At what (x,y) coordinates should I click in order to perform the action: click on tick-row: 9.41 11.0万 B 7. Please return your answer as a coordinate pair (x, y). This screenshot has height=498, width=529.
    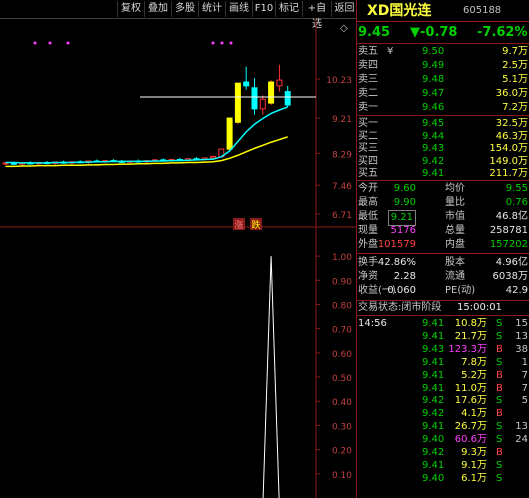
    Looking at the image, I should click on (443, 389).